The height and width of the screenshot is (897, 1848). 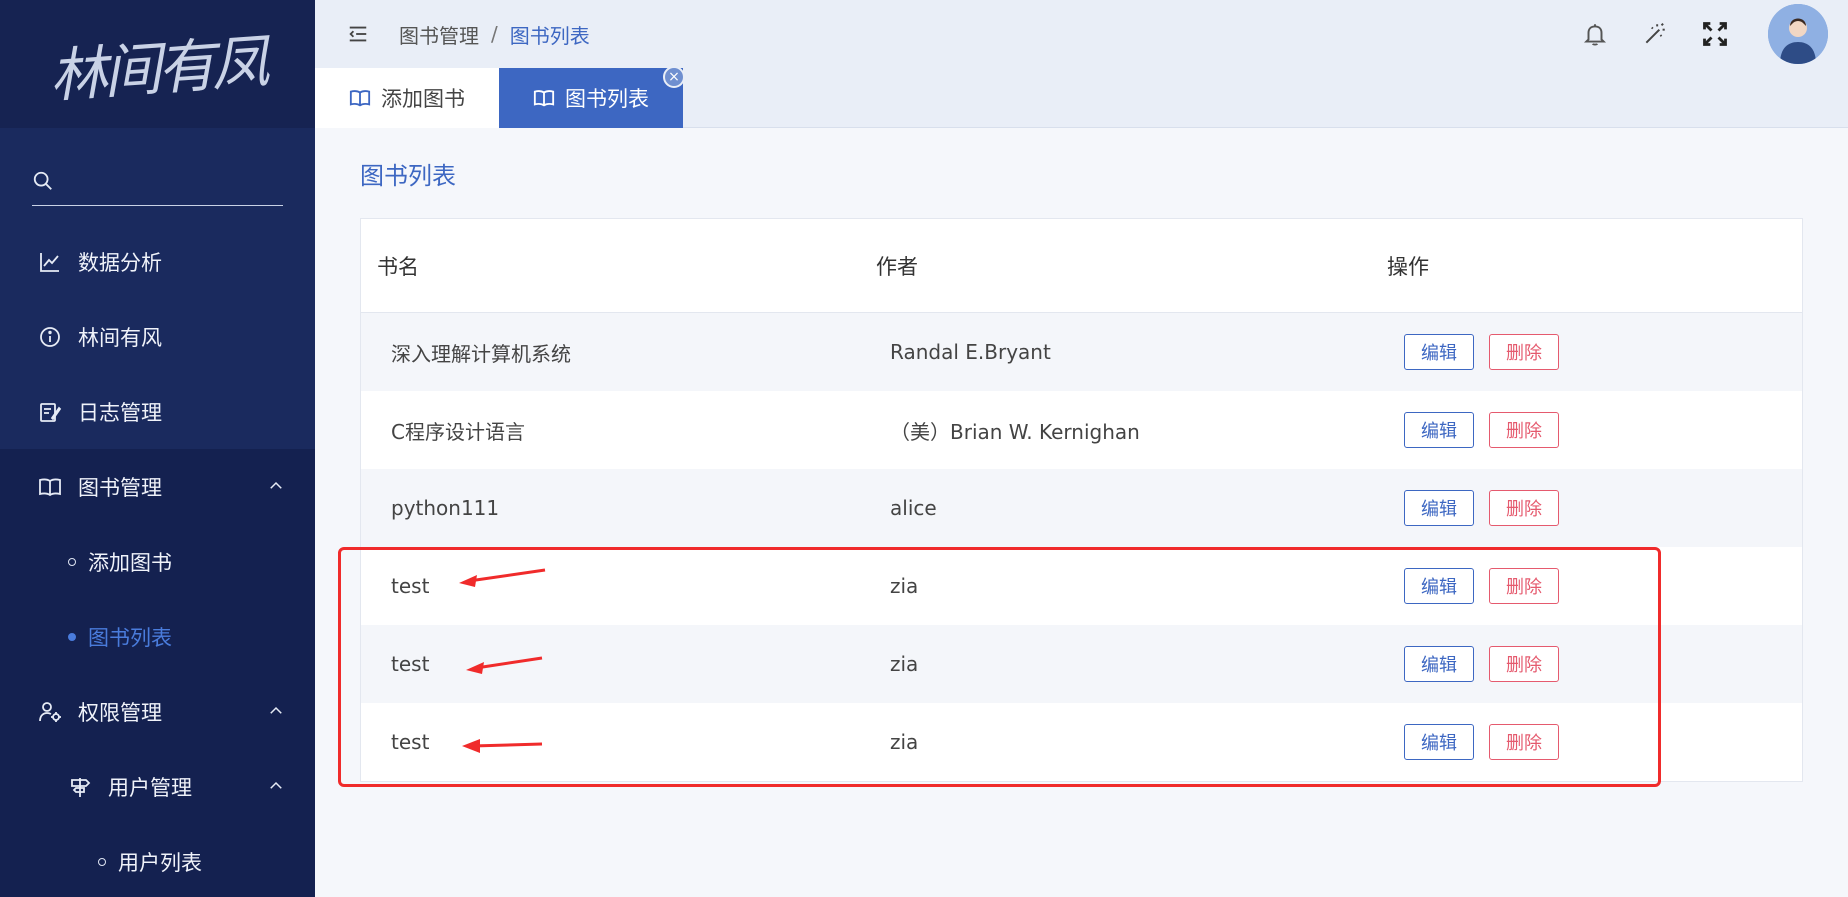 What do you see at coordinates (897, 266) in the screenshot?
I see `column-header-author: 作者` at bounding box center [897, 266].